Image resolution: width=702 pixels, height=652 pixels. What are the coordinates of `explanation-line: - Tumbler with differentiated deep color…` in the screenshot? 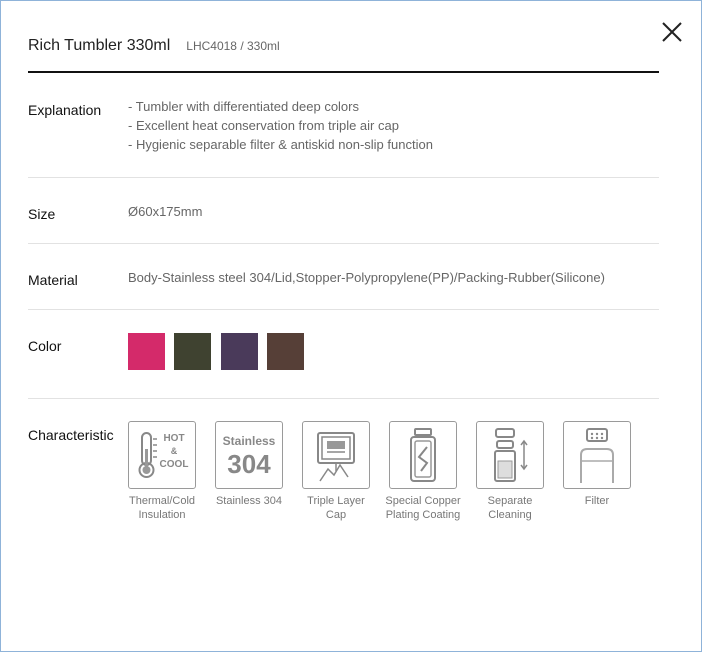 It's located at (243, 106).